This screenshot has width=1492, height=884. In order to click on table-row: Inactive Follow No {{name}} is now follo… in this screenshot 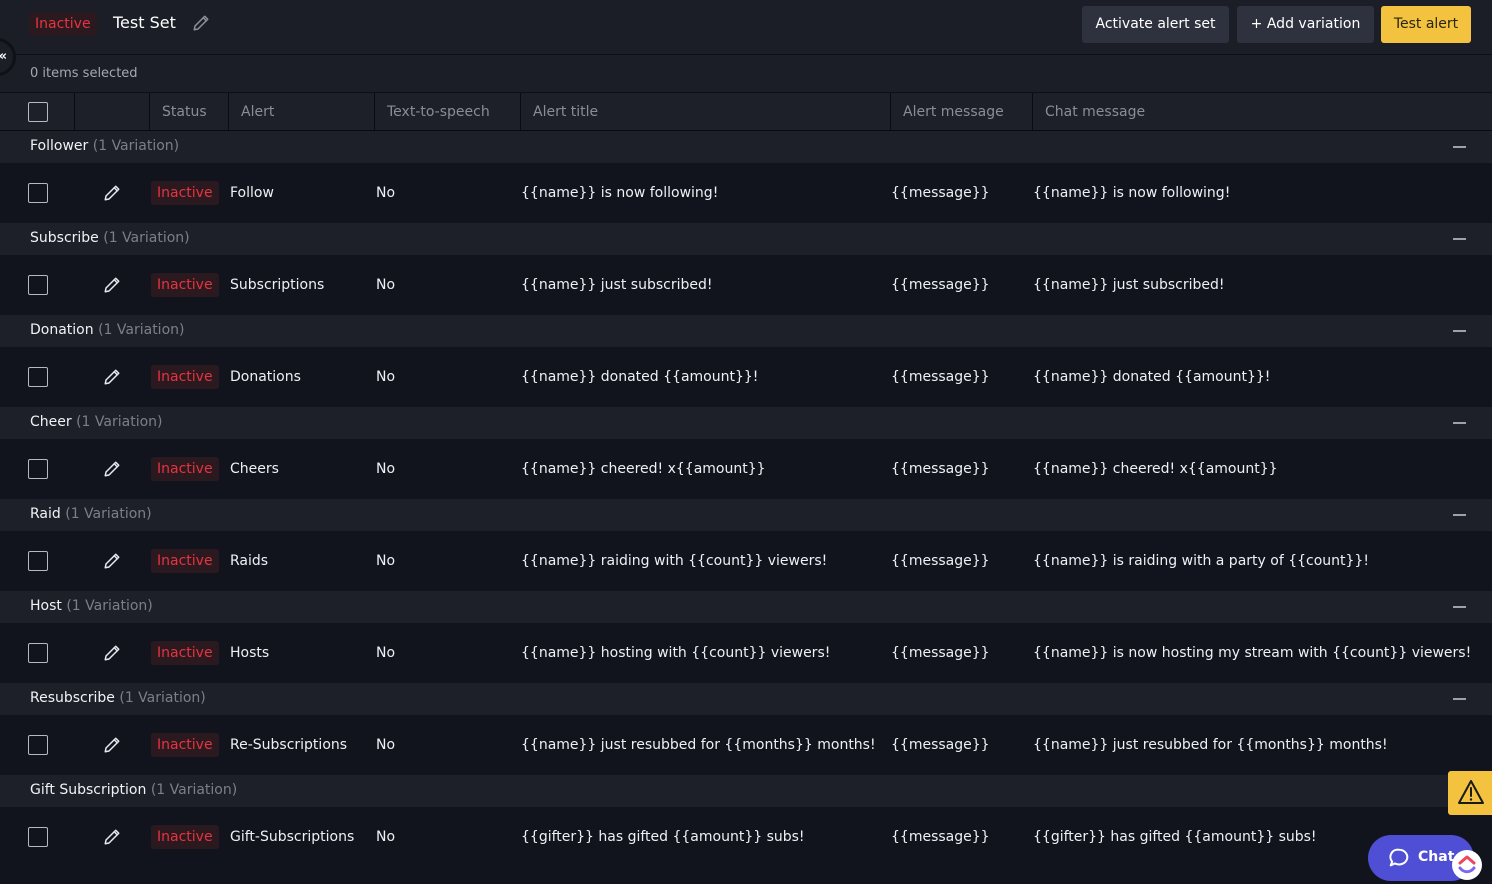, I will do `click(746, 193)`.